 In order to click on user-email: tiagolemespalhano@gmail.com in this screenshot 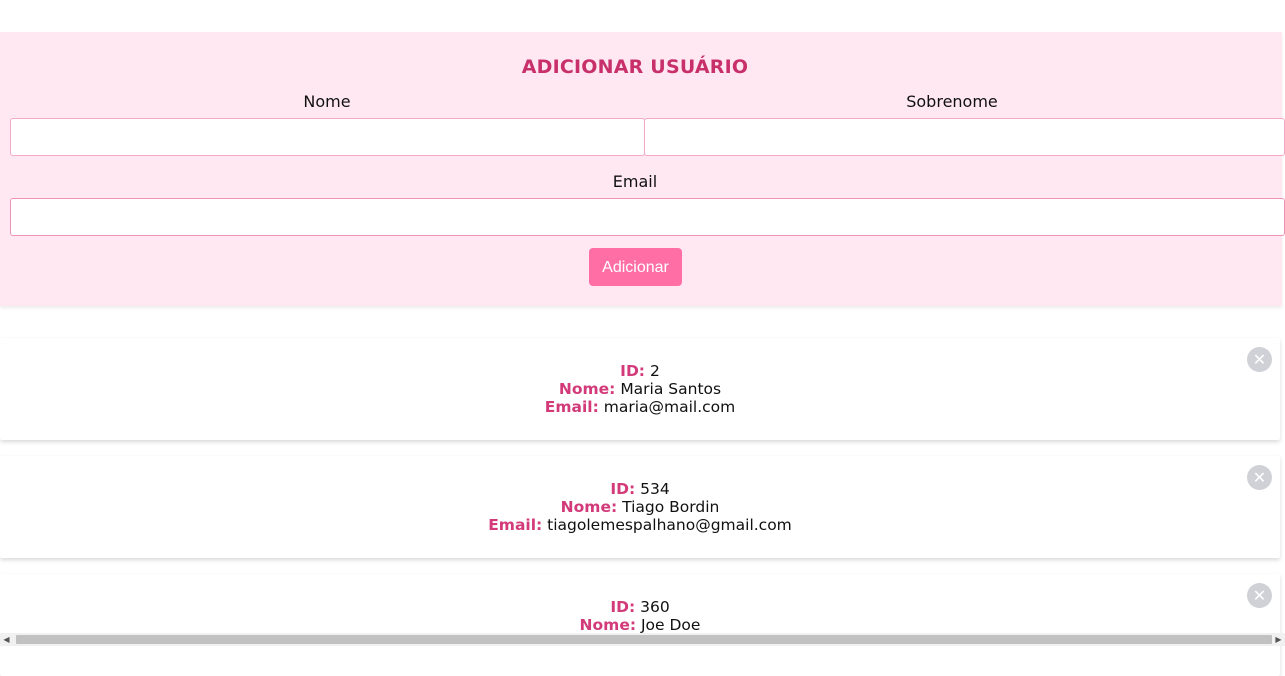, I will do `click(669, 525)`.